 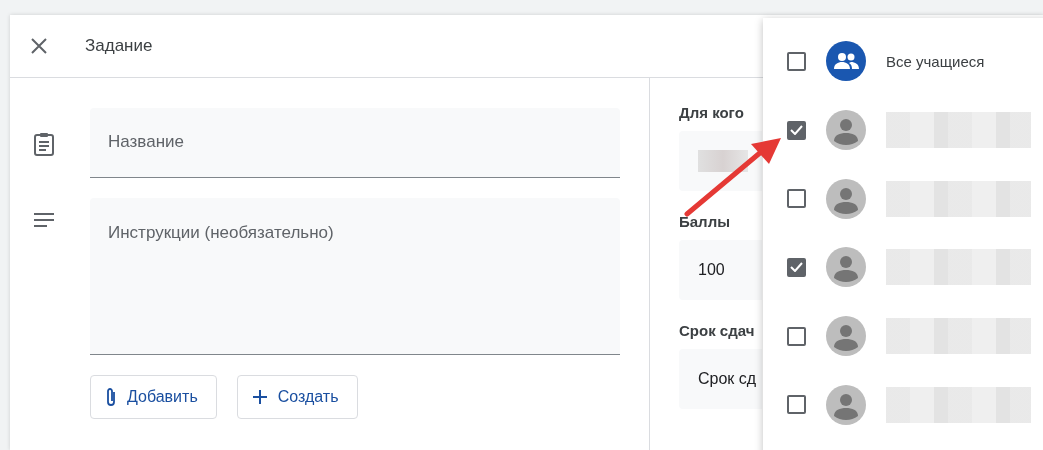 I want to click on points-field: 100, so click(x=720, y=270).